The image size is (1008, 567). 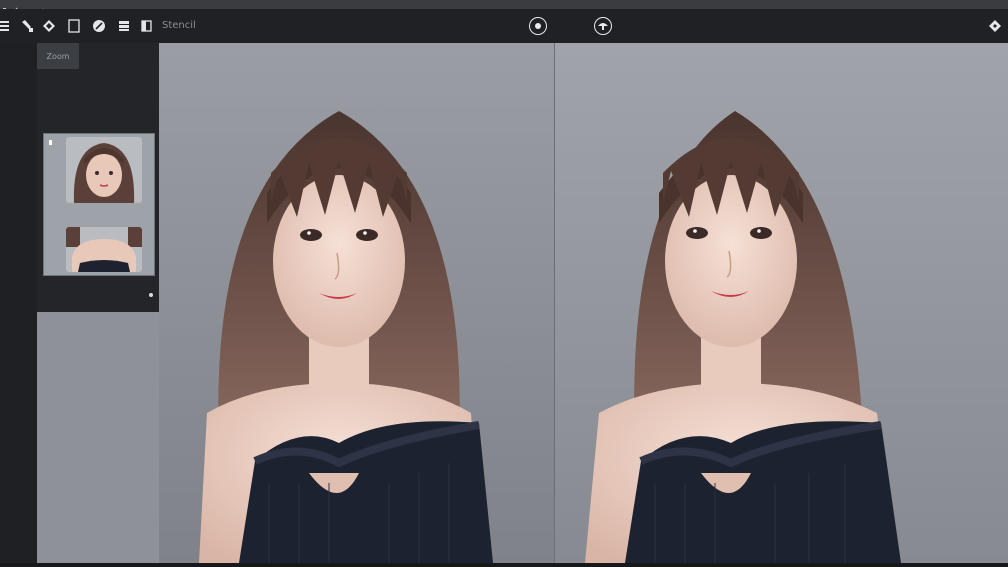 What do you see at coordinates (5, 7) in the screenshot?
I see `app-logo-icon` at bounding box center [5, 7].